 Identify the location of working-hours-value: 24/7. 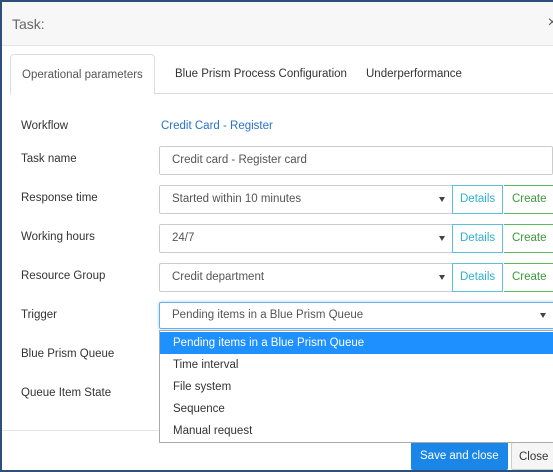
(183, 238).